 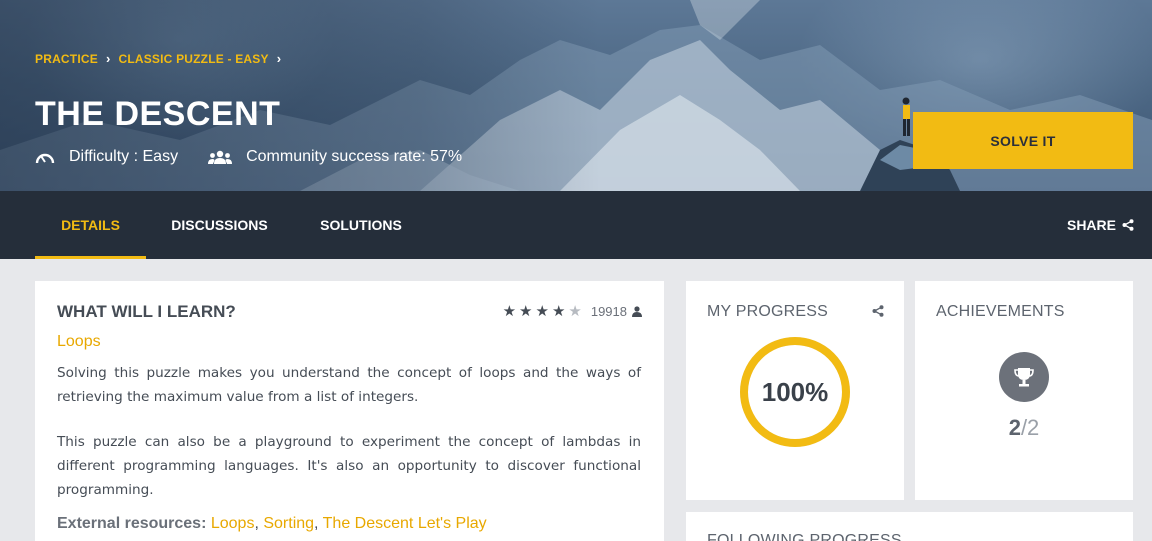 I want to click on share-button: SHARE, so click(x=1100, y=225).